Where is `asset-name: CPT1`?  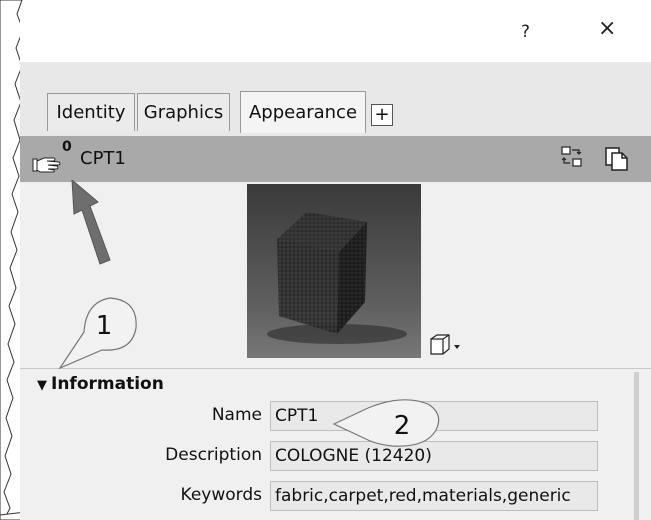 asset-name: CPT1 is located at coordinates (103, 158).